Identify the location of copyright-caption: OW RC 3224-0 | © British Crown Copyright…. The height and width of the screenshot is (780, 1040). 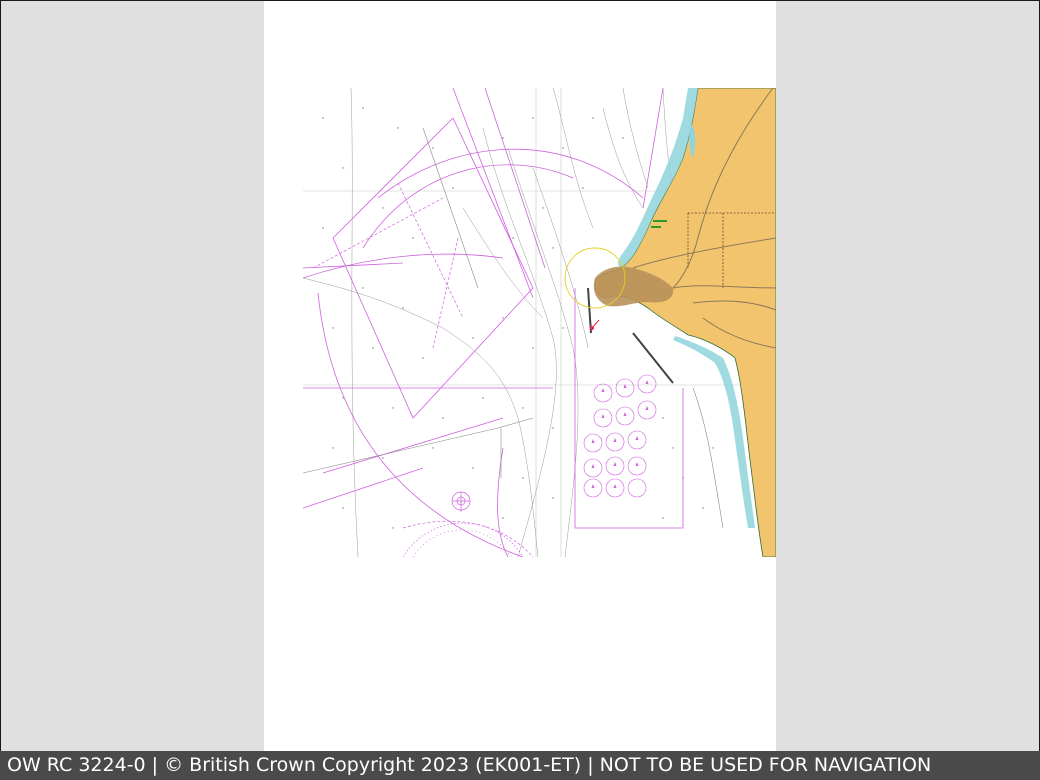
(520, 765).